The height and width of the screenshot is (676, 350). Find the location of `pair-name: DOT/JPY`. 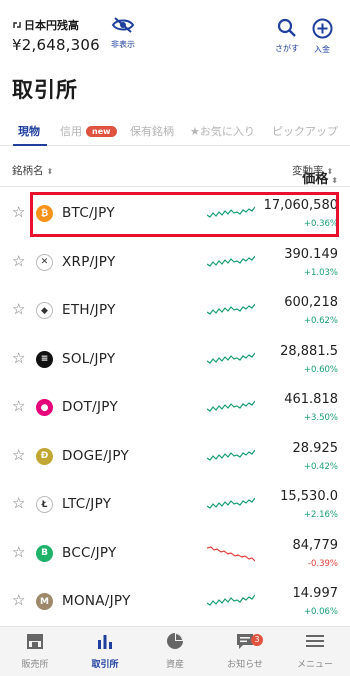

pair-name: DOT/JPY is located at coordinates (90, 407).